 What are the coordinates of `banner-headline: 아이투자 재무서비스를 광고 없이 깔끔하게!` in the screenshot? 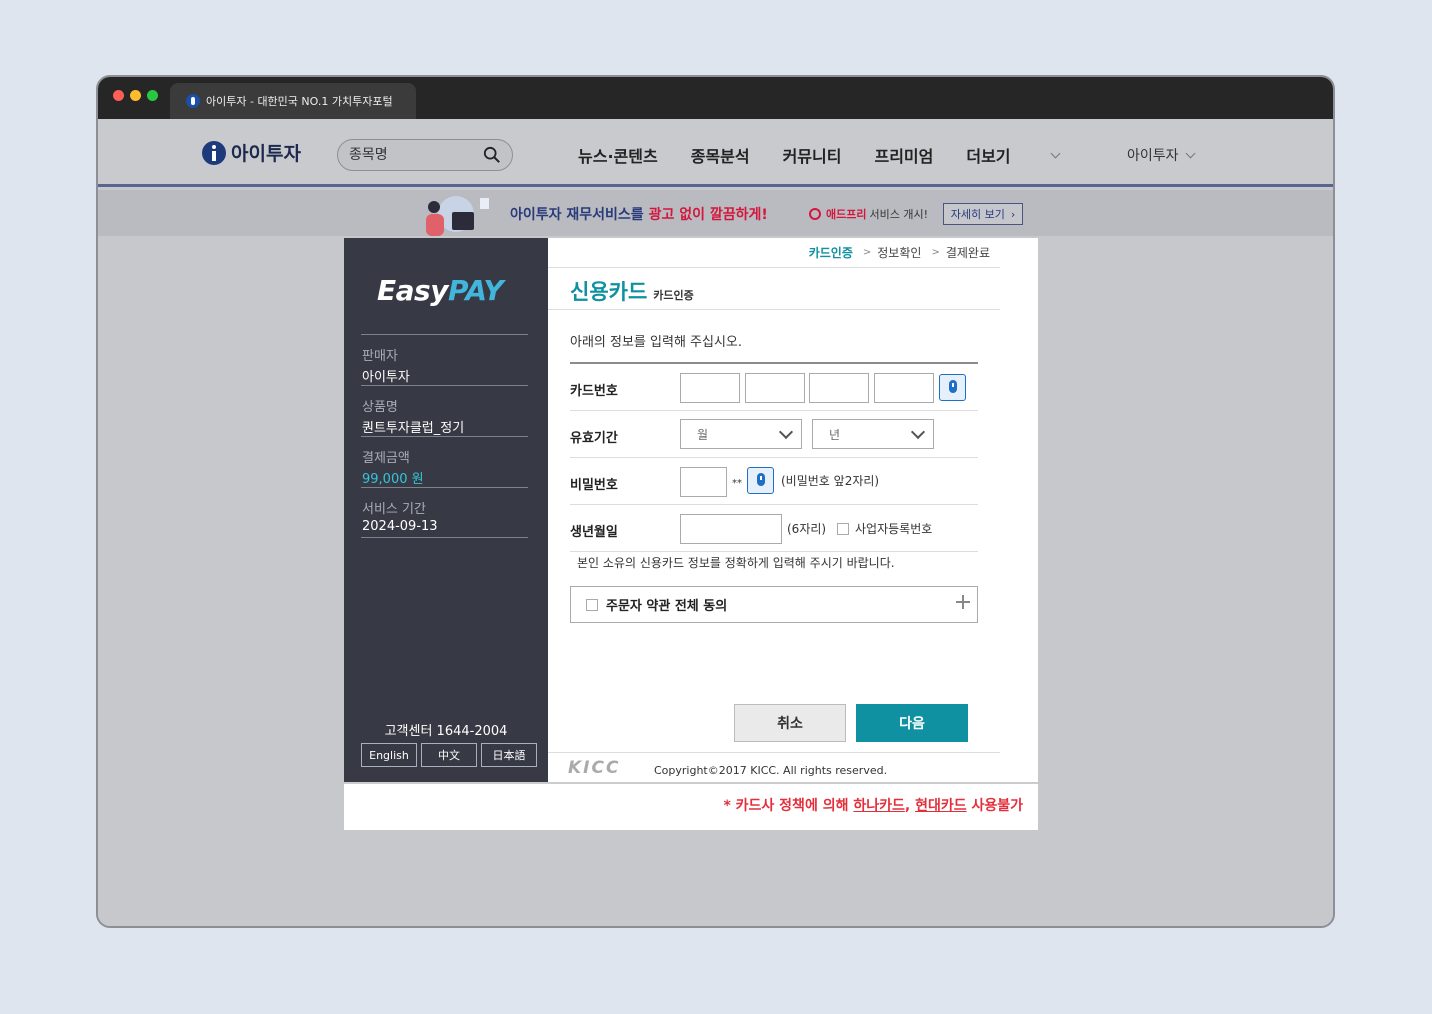 It's located at (639, 214).